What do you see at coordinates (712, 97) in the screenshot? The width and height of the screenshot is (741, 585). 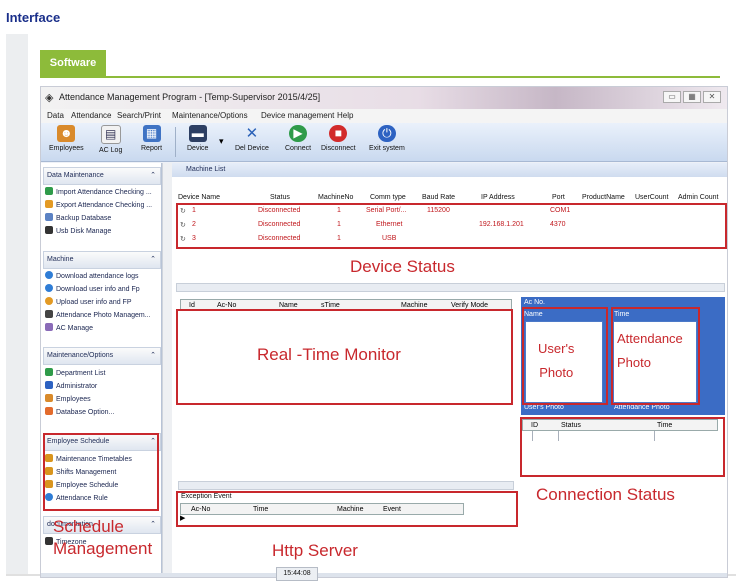 I see `close-icon: ✕` at bounding box center [712, 97].